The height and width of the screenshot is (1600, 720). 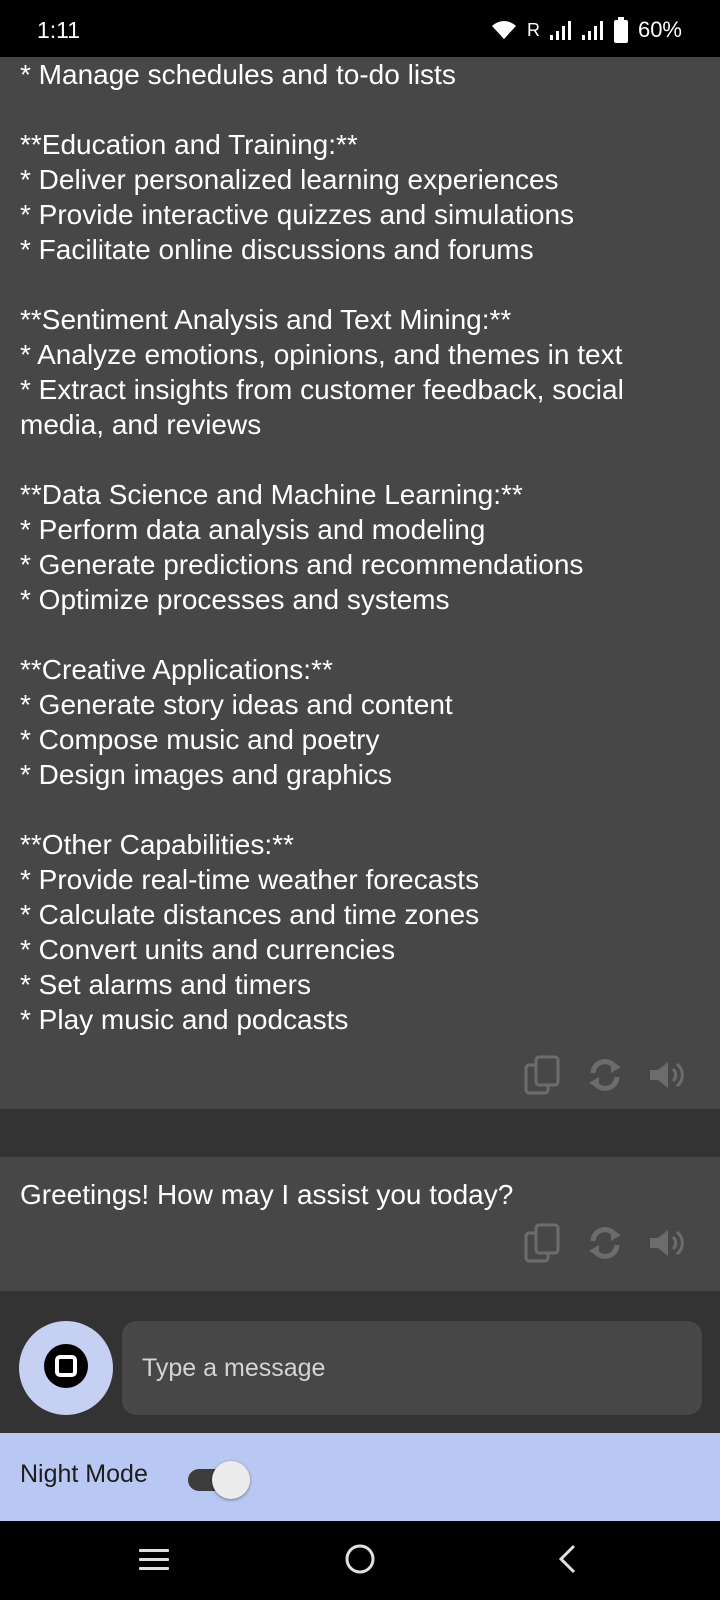 I want to click on message-line: **Data Science and Machine Learning:**, so click(x=271, y=494).